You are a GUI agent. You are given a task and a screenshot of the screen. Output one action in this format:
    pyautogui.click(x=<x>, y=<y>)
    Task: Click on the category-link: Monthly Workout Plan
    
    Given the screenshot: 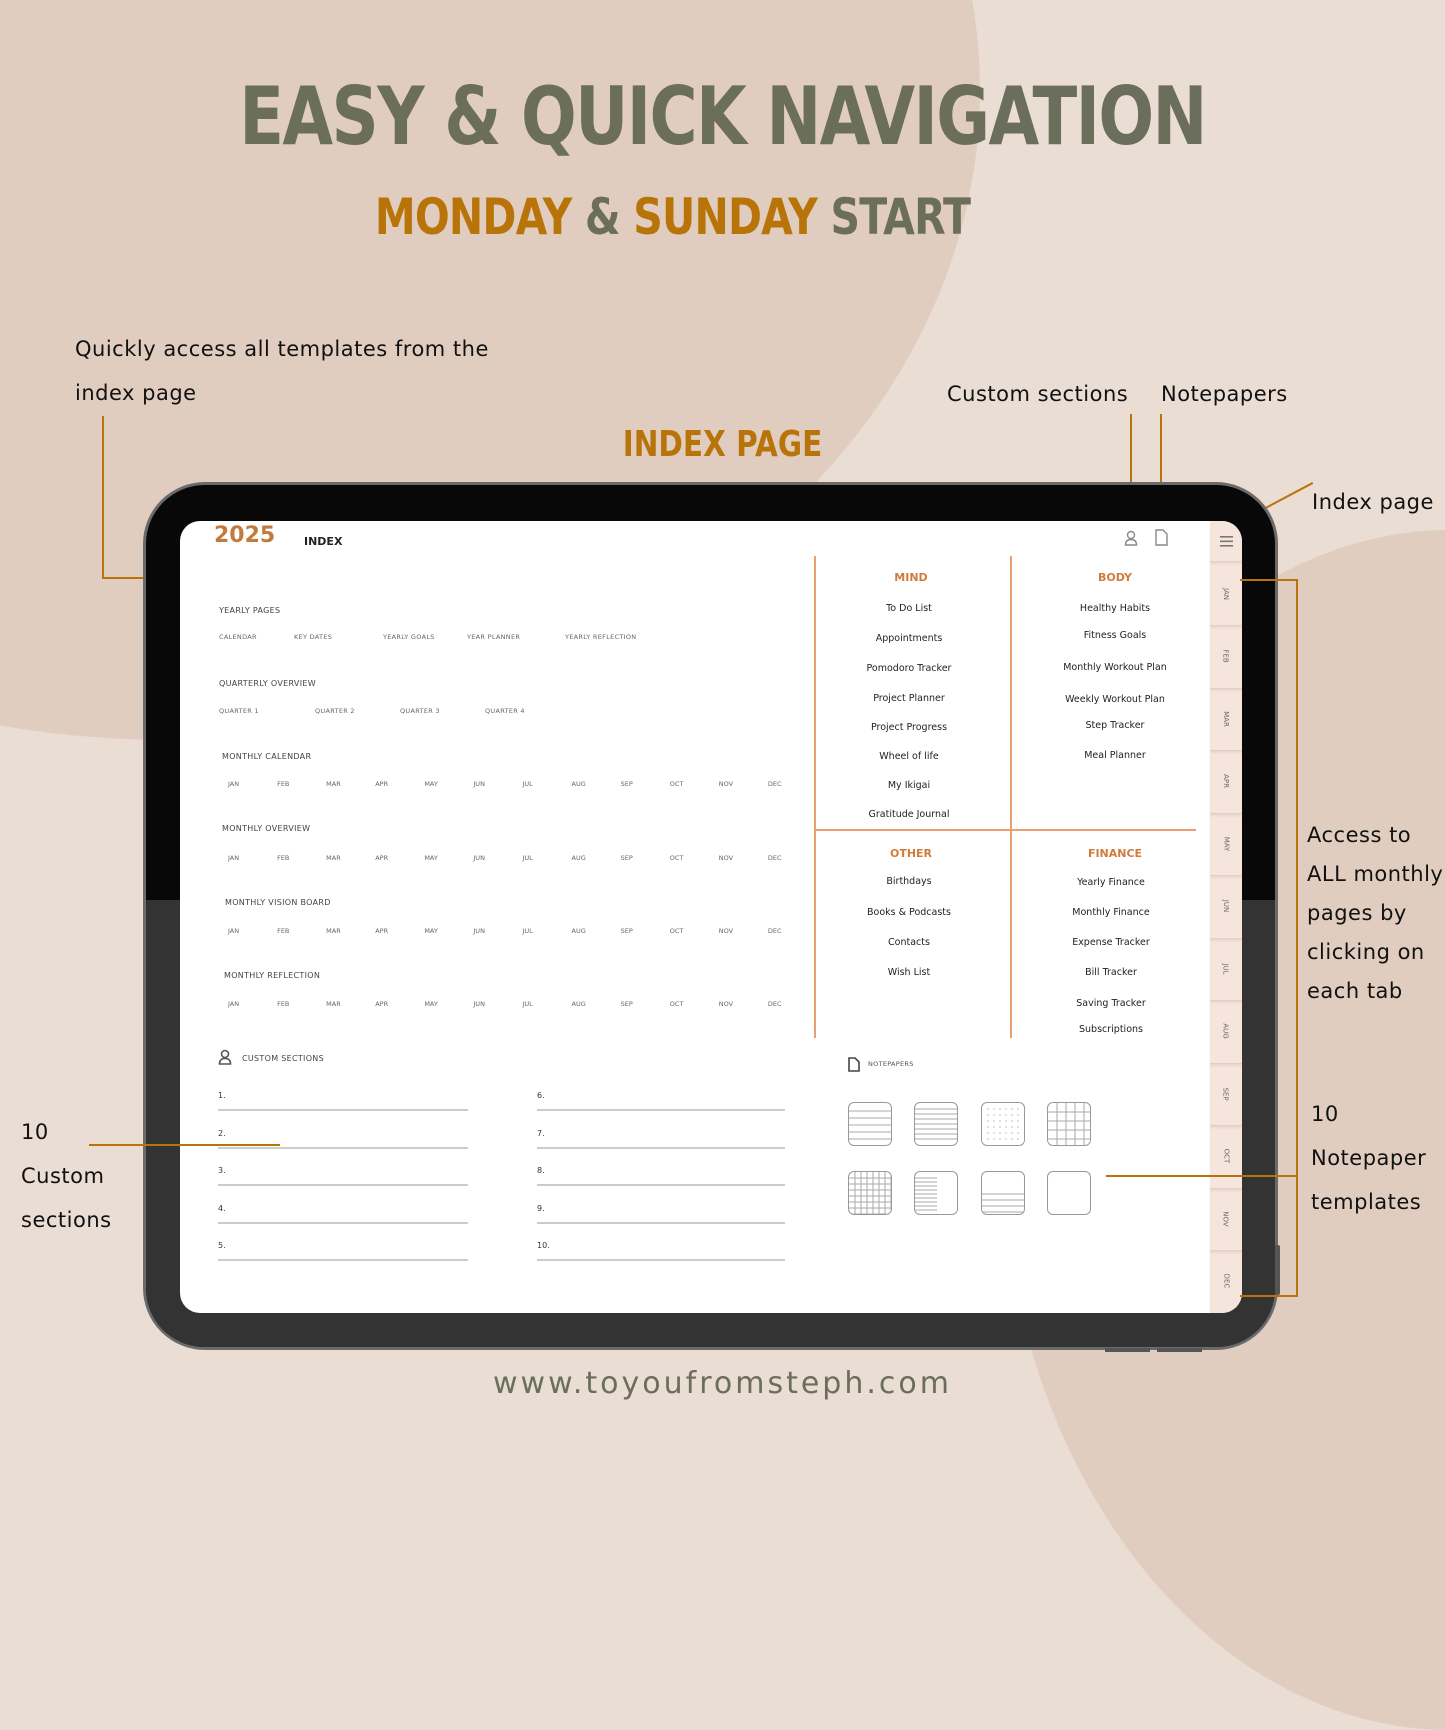 What is the action you would take?
    pyautogui.click(x=1115, y=667)
    